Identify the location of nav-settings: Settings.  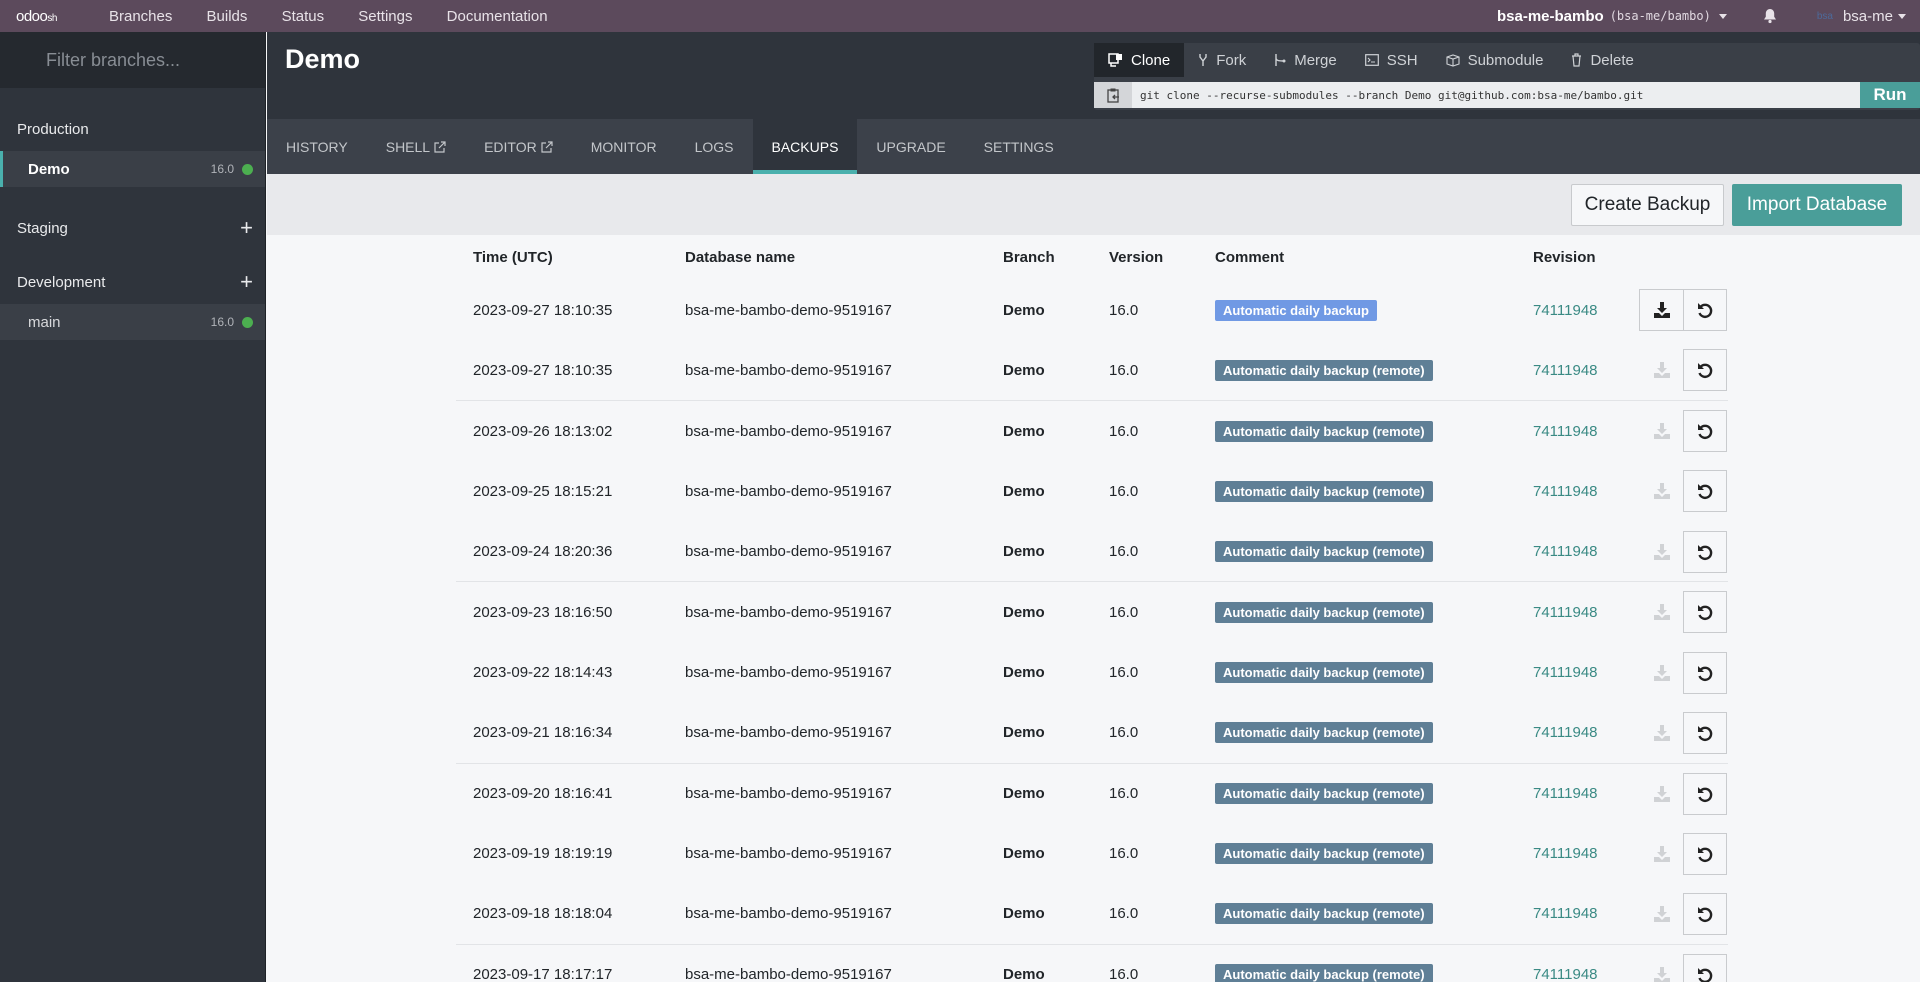
(385, 16).